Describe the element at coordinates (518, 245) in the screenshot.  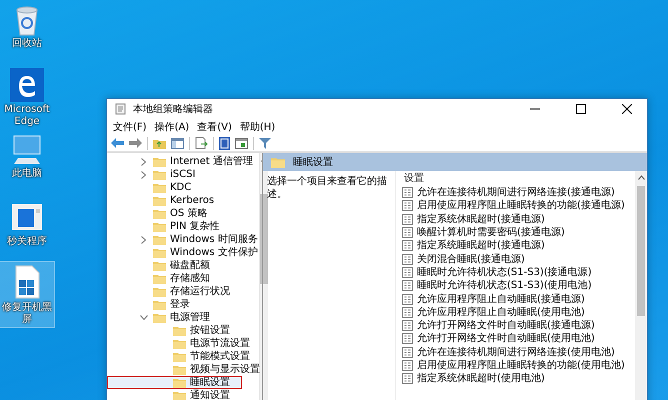
I see `setting-item: 指定系统睡眠超时(接通电源)` at that location.